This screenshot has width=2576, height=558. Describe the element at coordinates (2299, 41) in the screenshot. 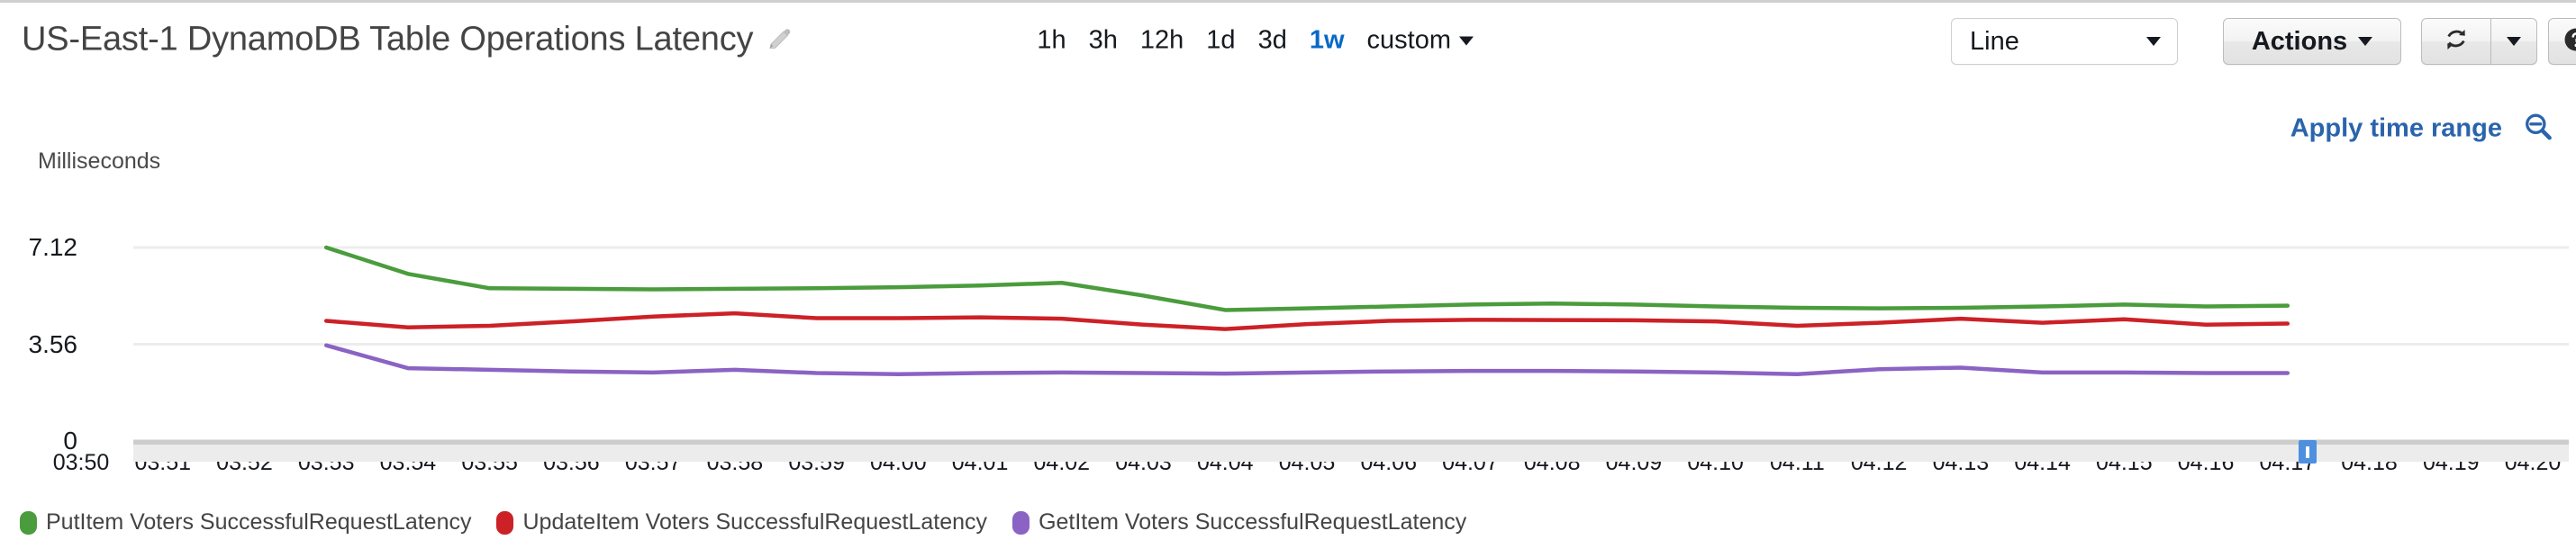

I see `actions-button-label: Actions` at that location.